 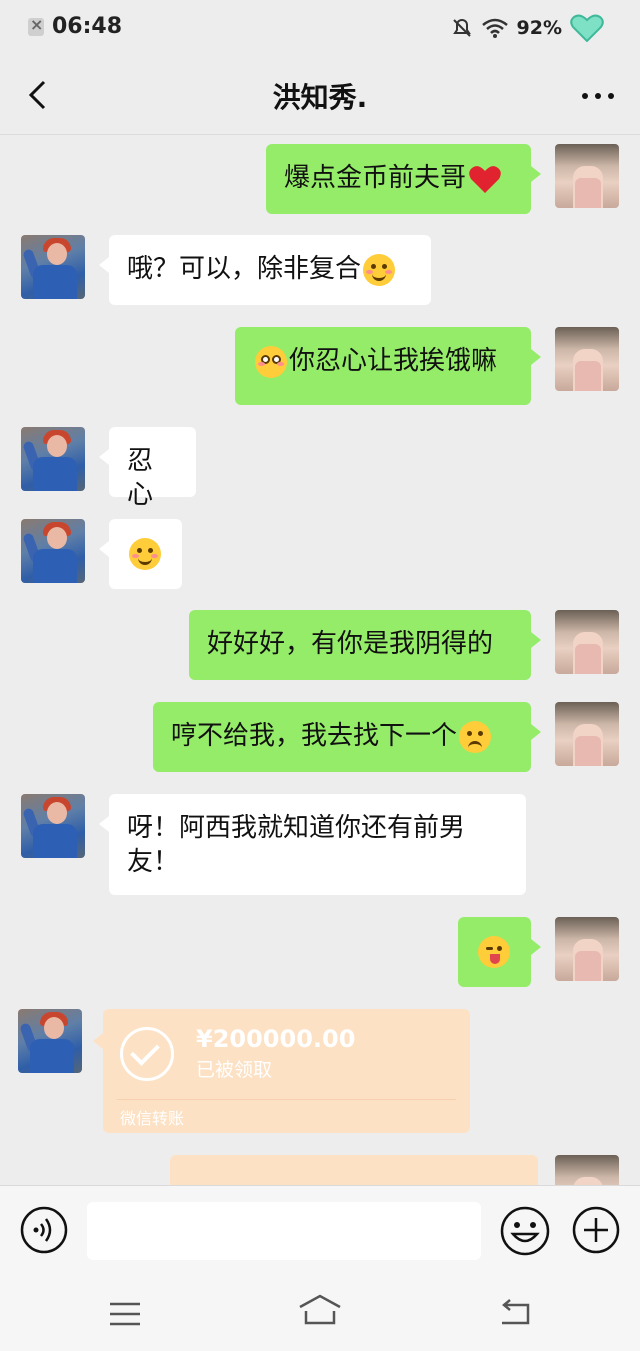 I want to click on transfer-divider, so click(x=286, y=1099).